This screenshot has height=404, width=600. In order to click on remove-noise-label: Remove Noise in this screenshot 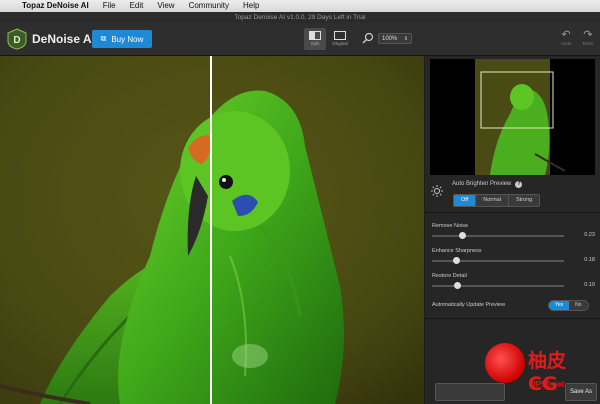, I will do `click(450, 226)`.